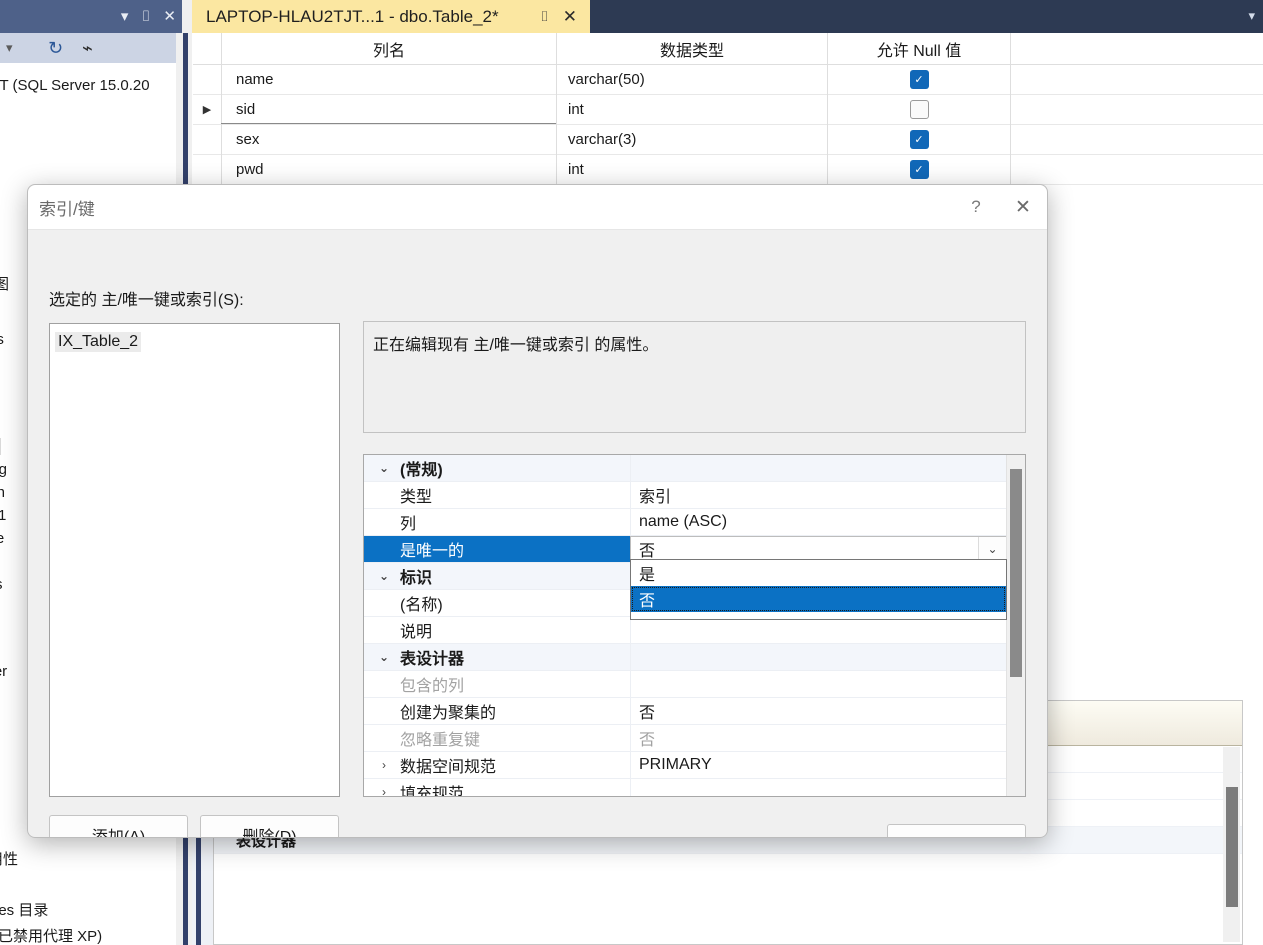 The height and width of the screenshot is (945, 1263). I want to click on delete-button: 删除(D), so click(269, 826).